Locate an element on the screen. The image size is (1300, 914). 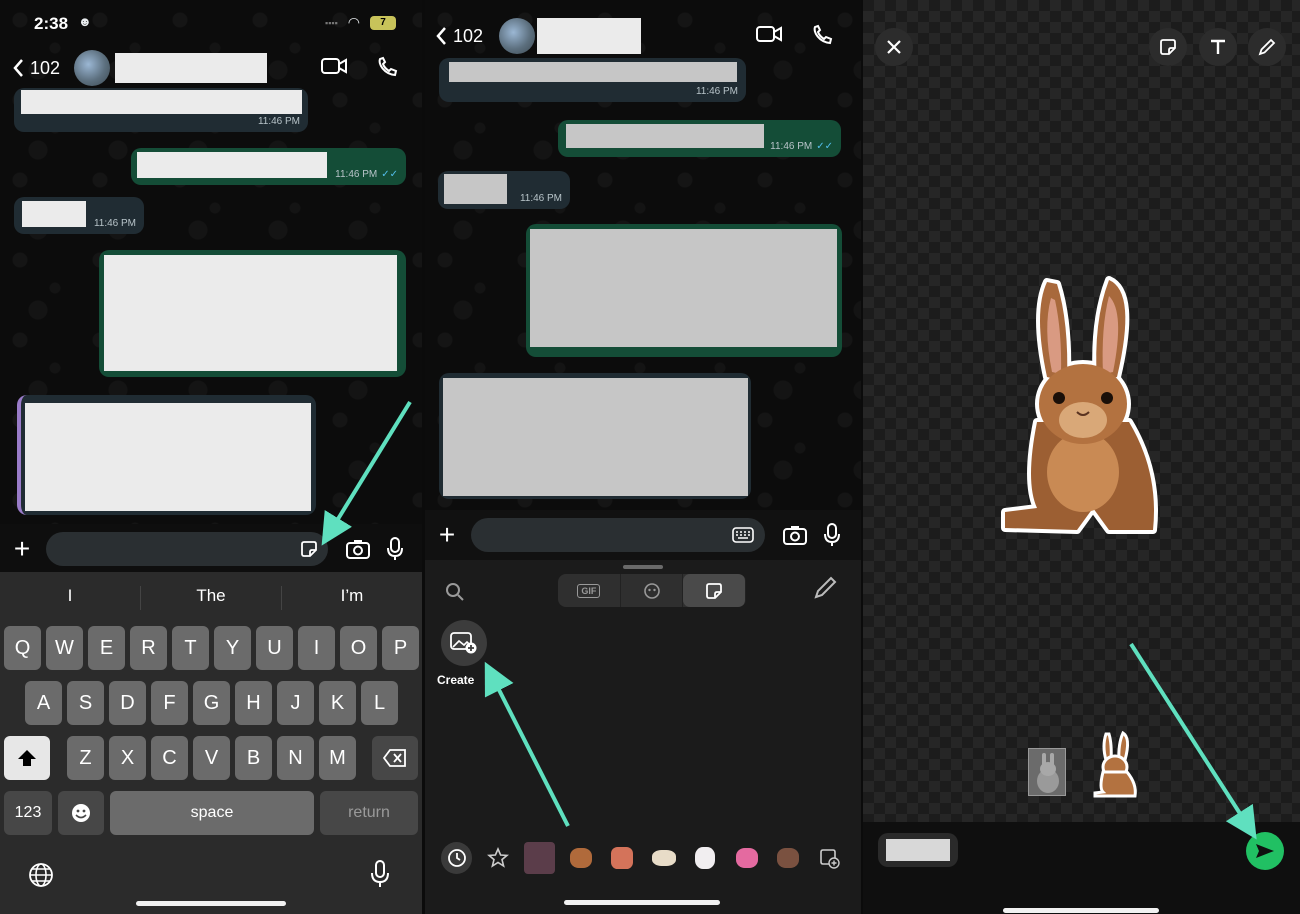
send-button is located at coordinates (1265, 851).